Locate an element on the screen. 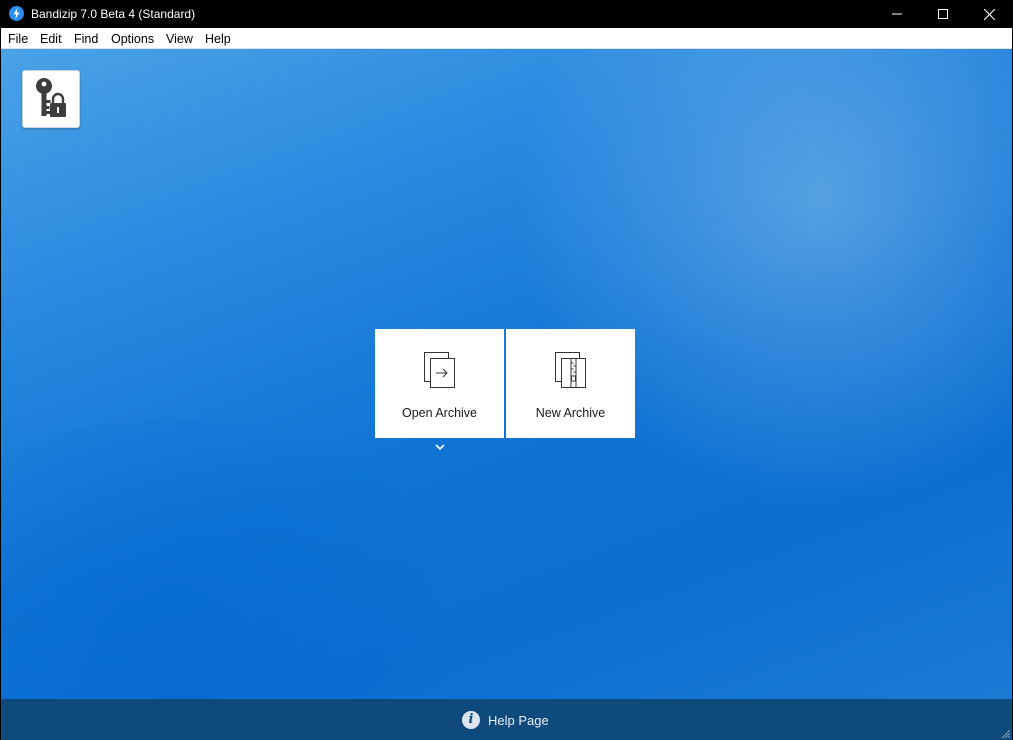  minimize-icon is located at coordinates (897, 14).